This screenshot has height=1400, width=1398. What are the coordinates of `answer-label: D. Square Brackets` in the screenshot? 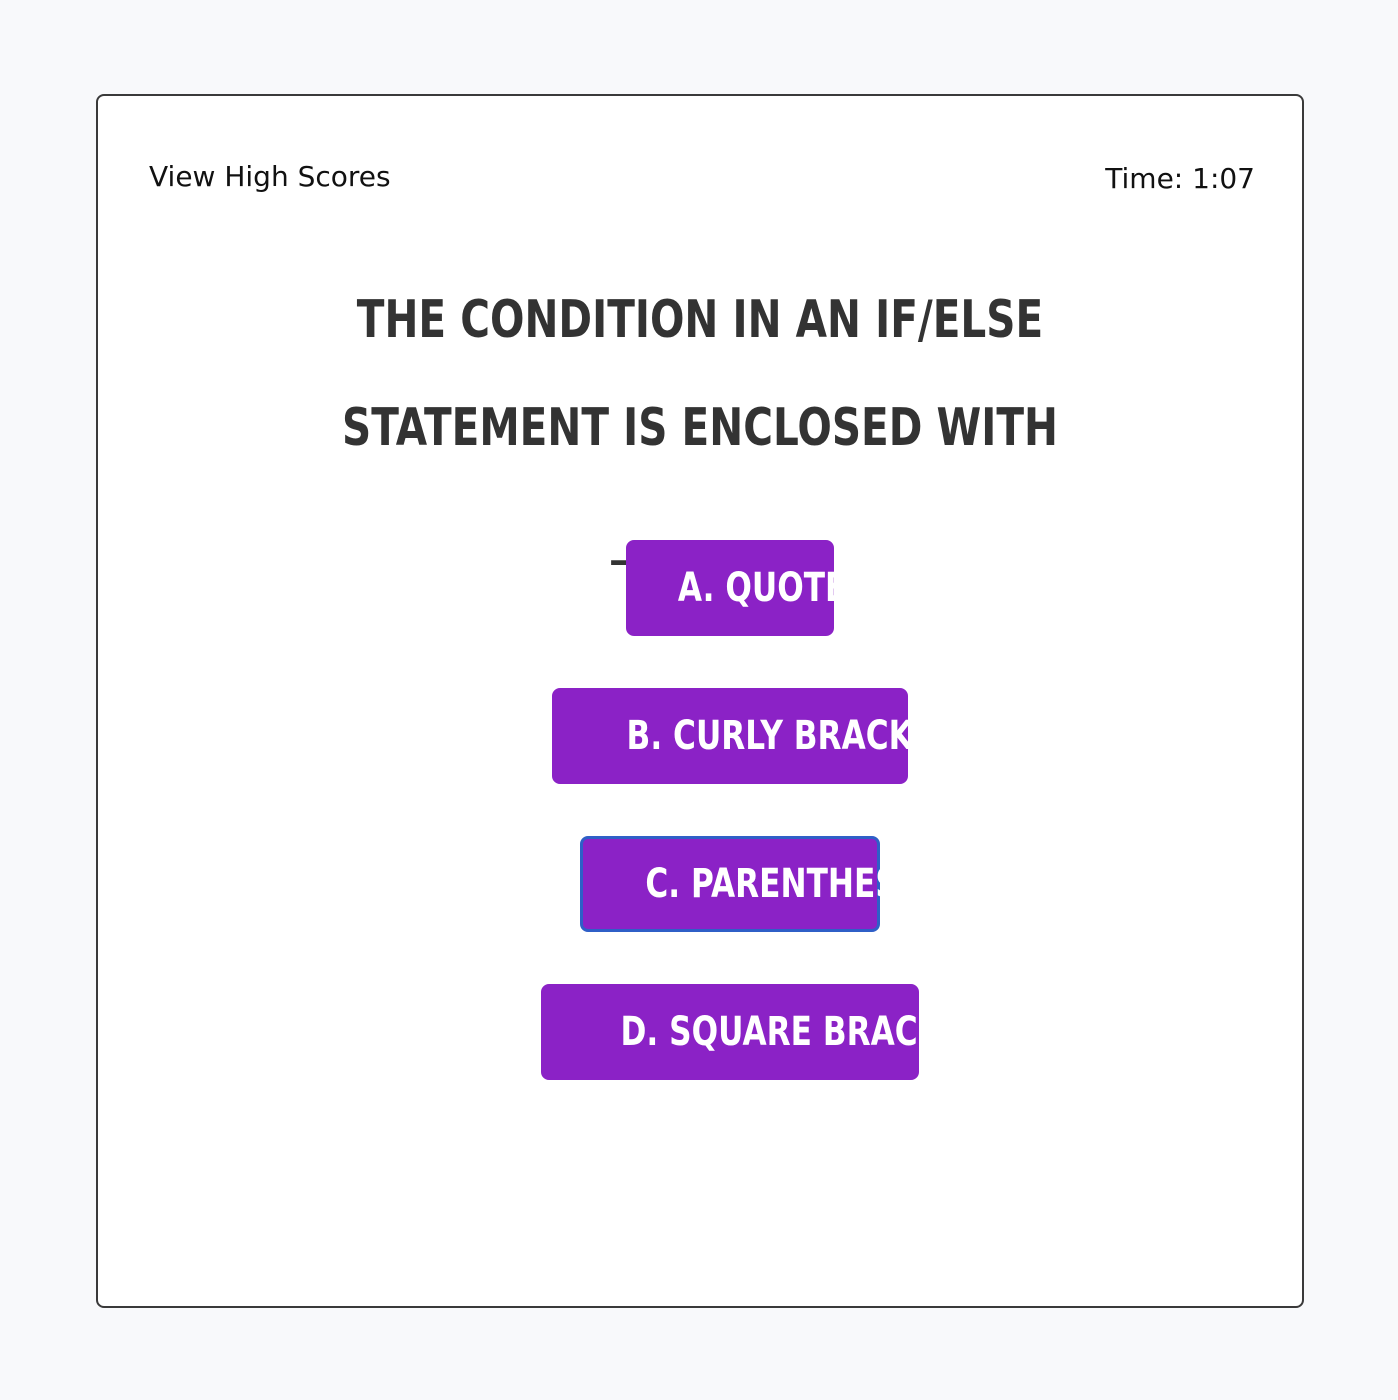 It's located at (813, 1032).